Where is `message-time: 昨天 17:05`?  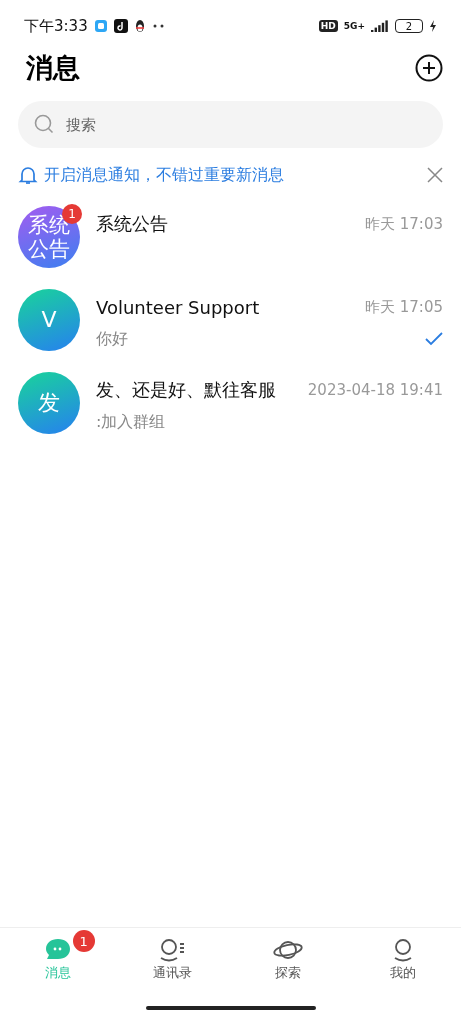
message-time: 昨天 17:05 is located at coordinates (404, 307).